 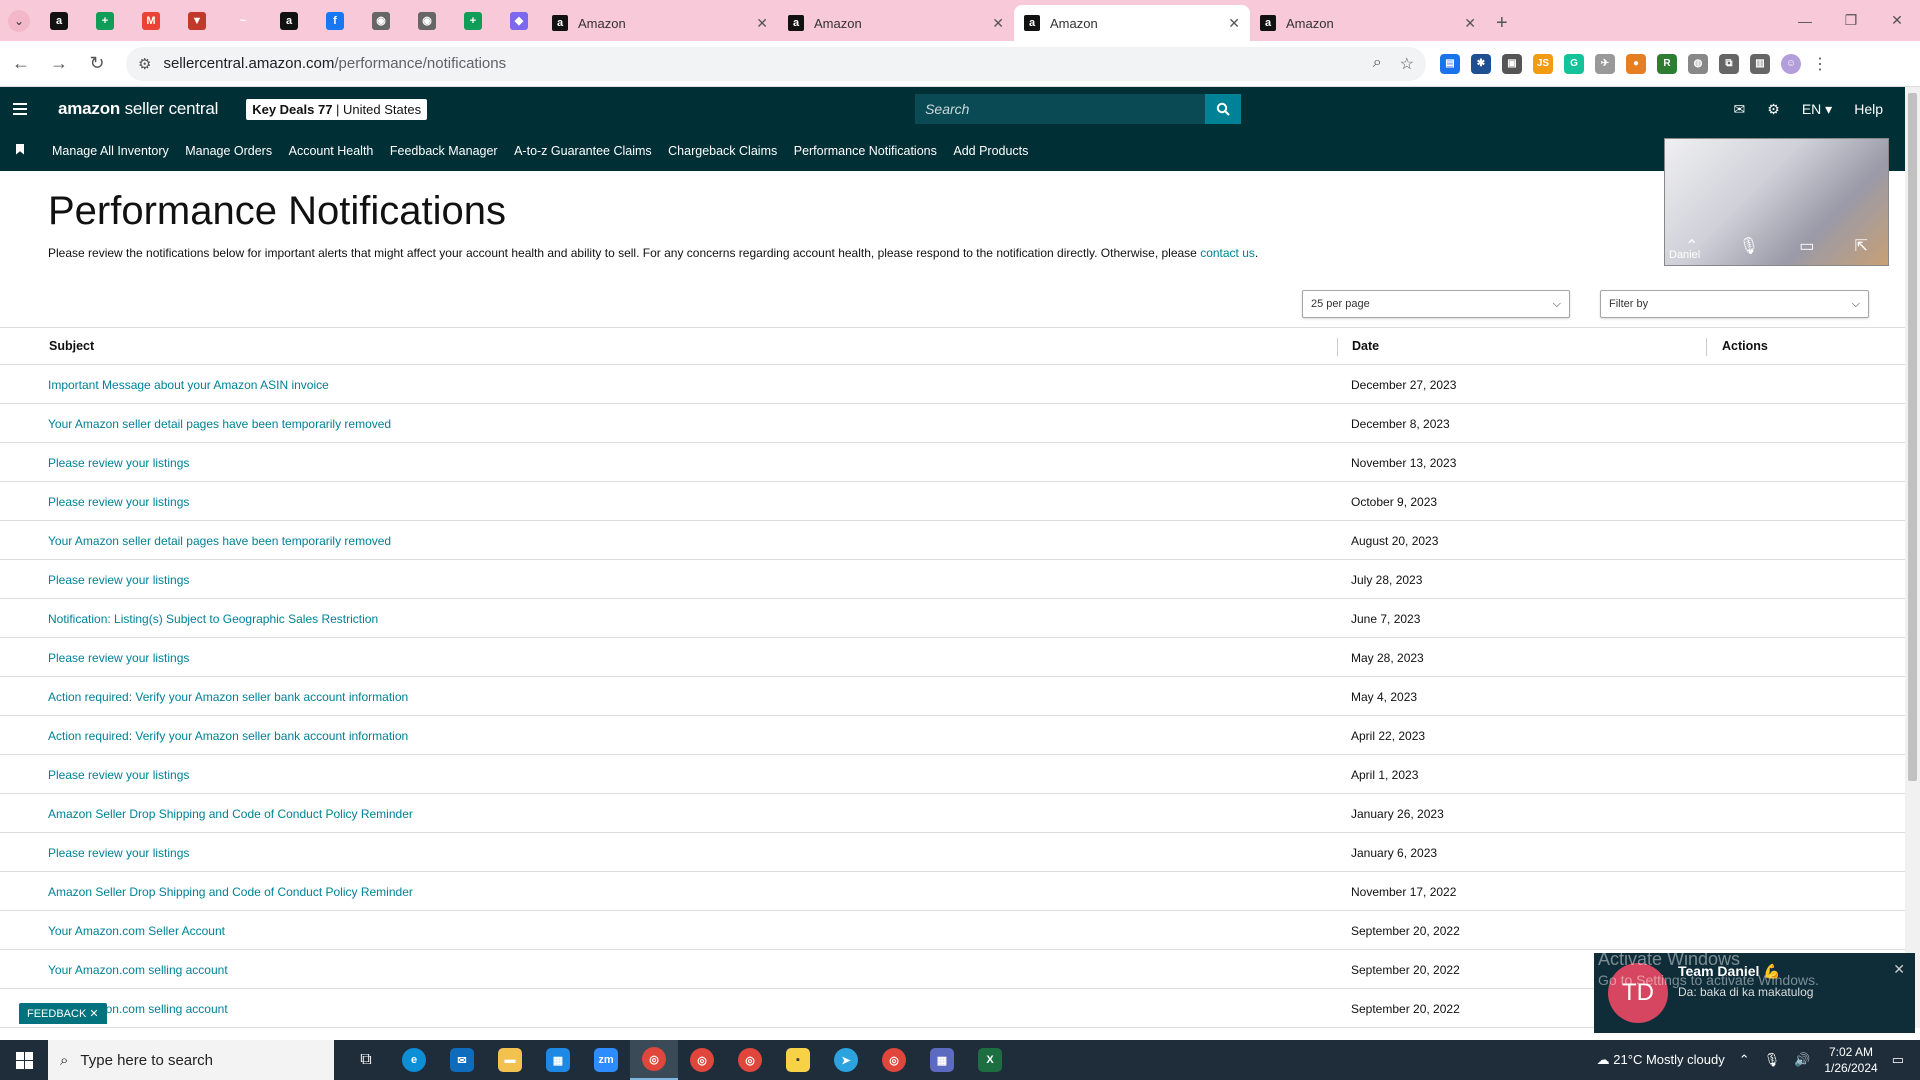 What do you see at coordinates (59, 64) in the screenshot?
I see `forward-icon: →` at bounding box center [59, 64].